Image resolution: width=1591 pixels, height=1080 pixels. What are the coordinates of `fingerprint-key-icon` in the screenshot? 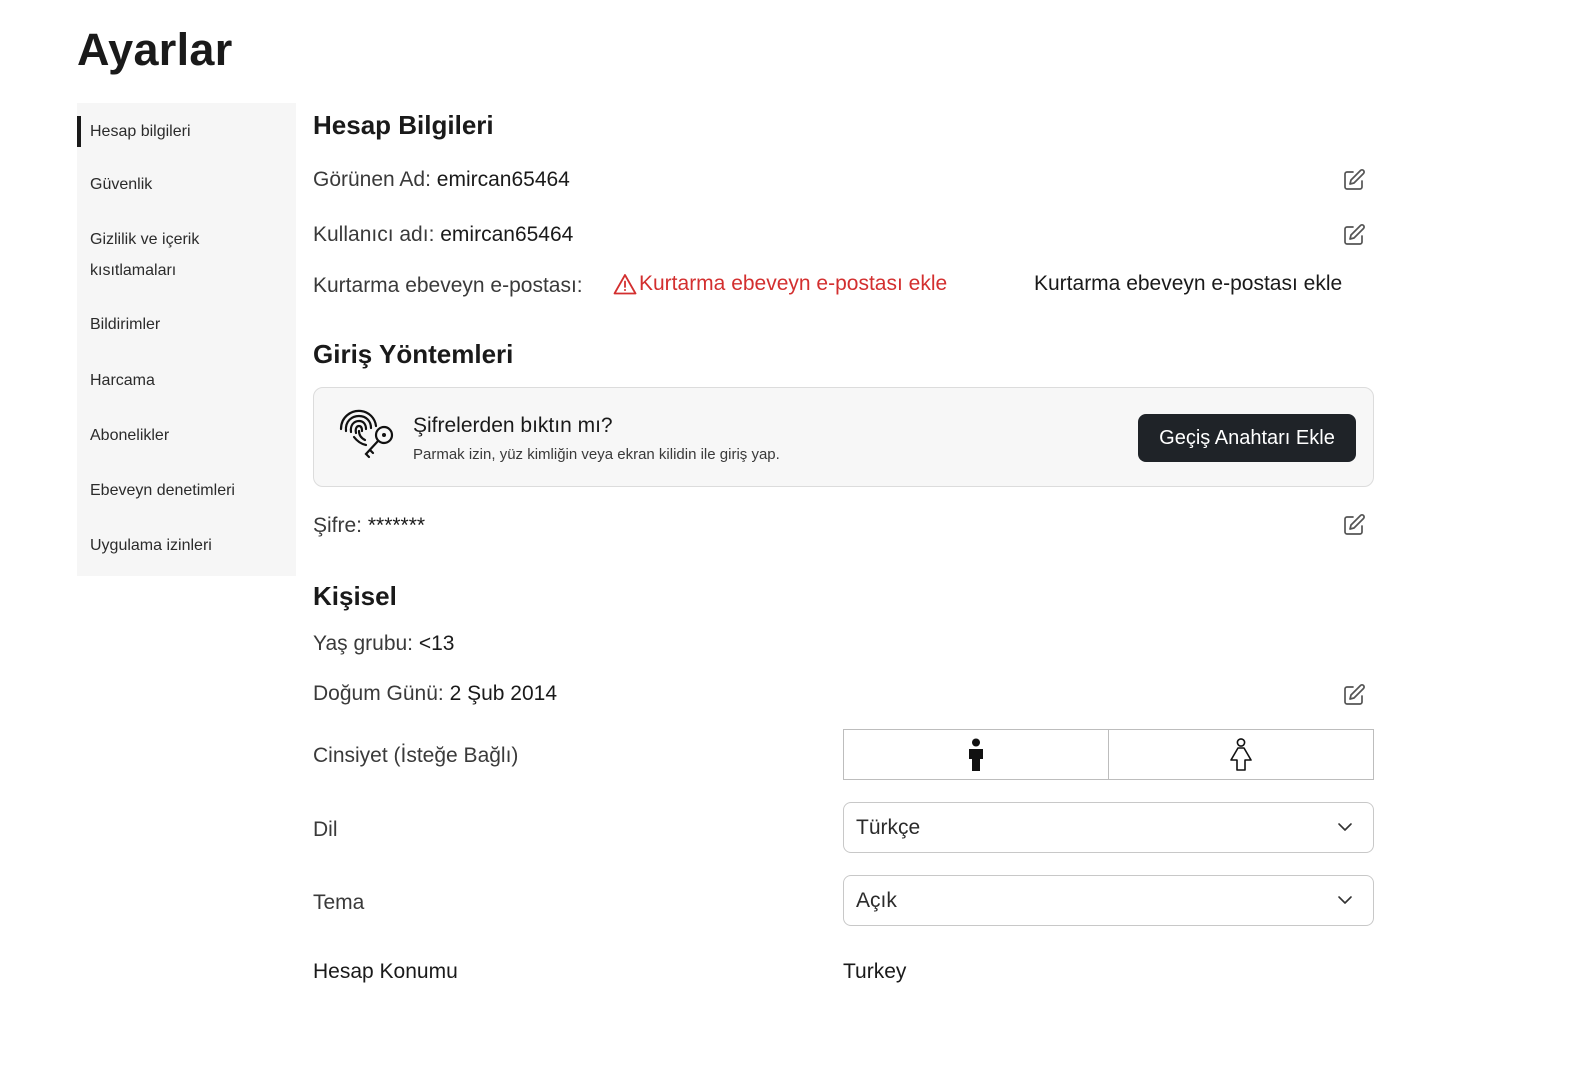 It's located at (366, 434).